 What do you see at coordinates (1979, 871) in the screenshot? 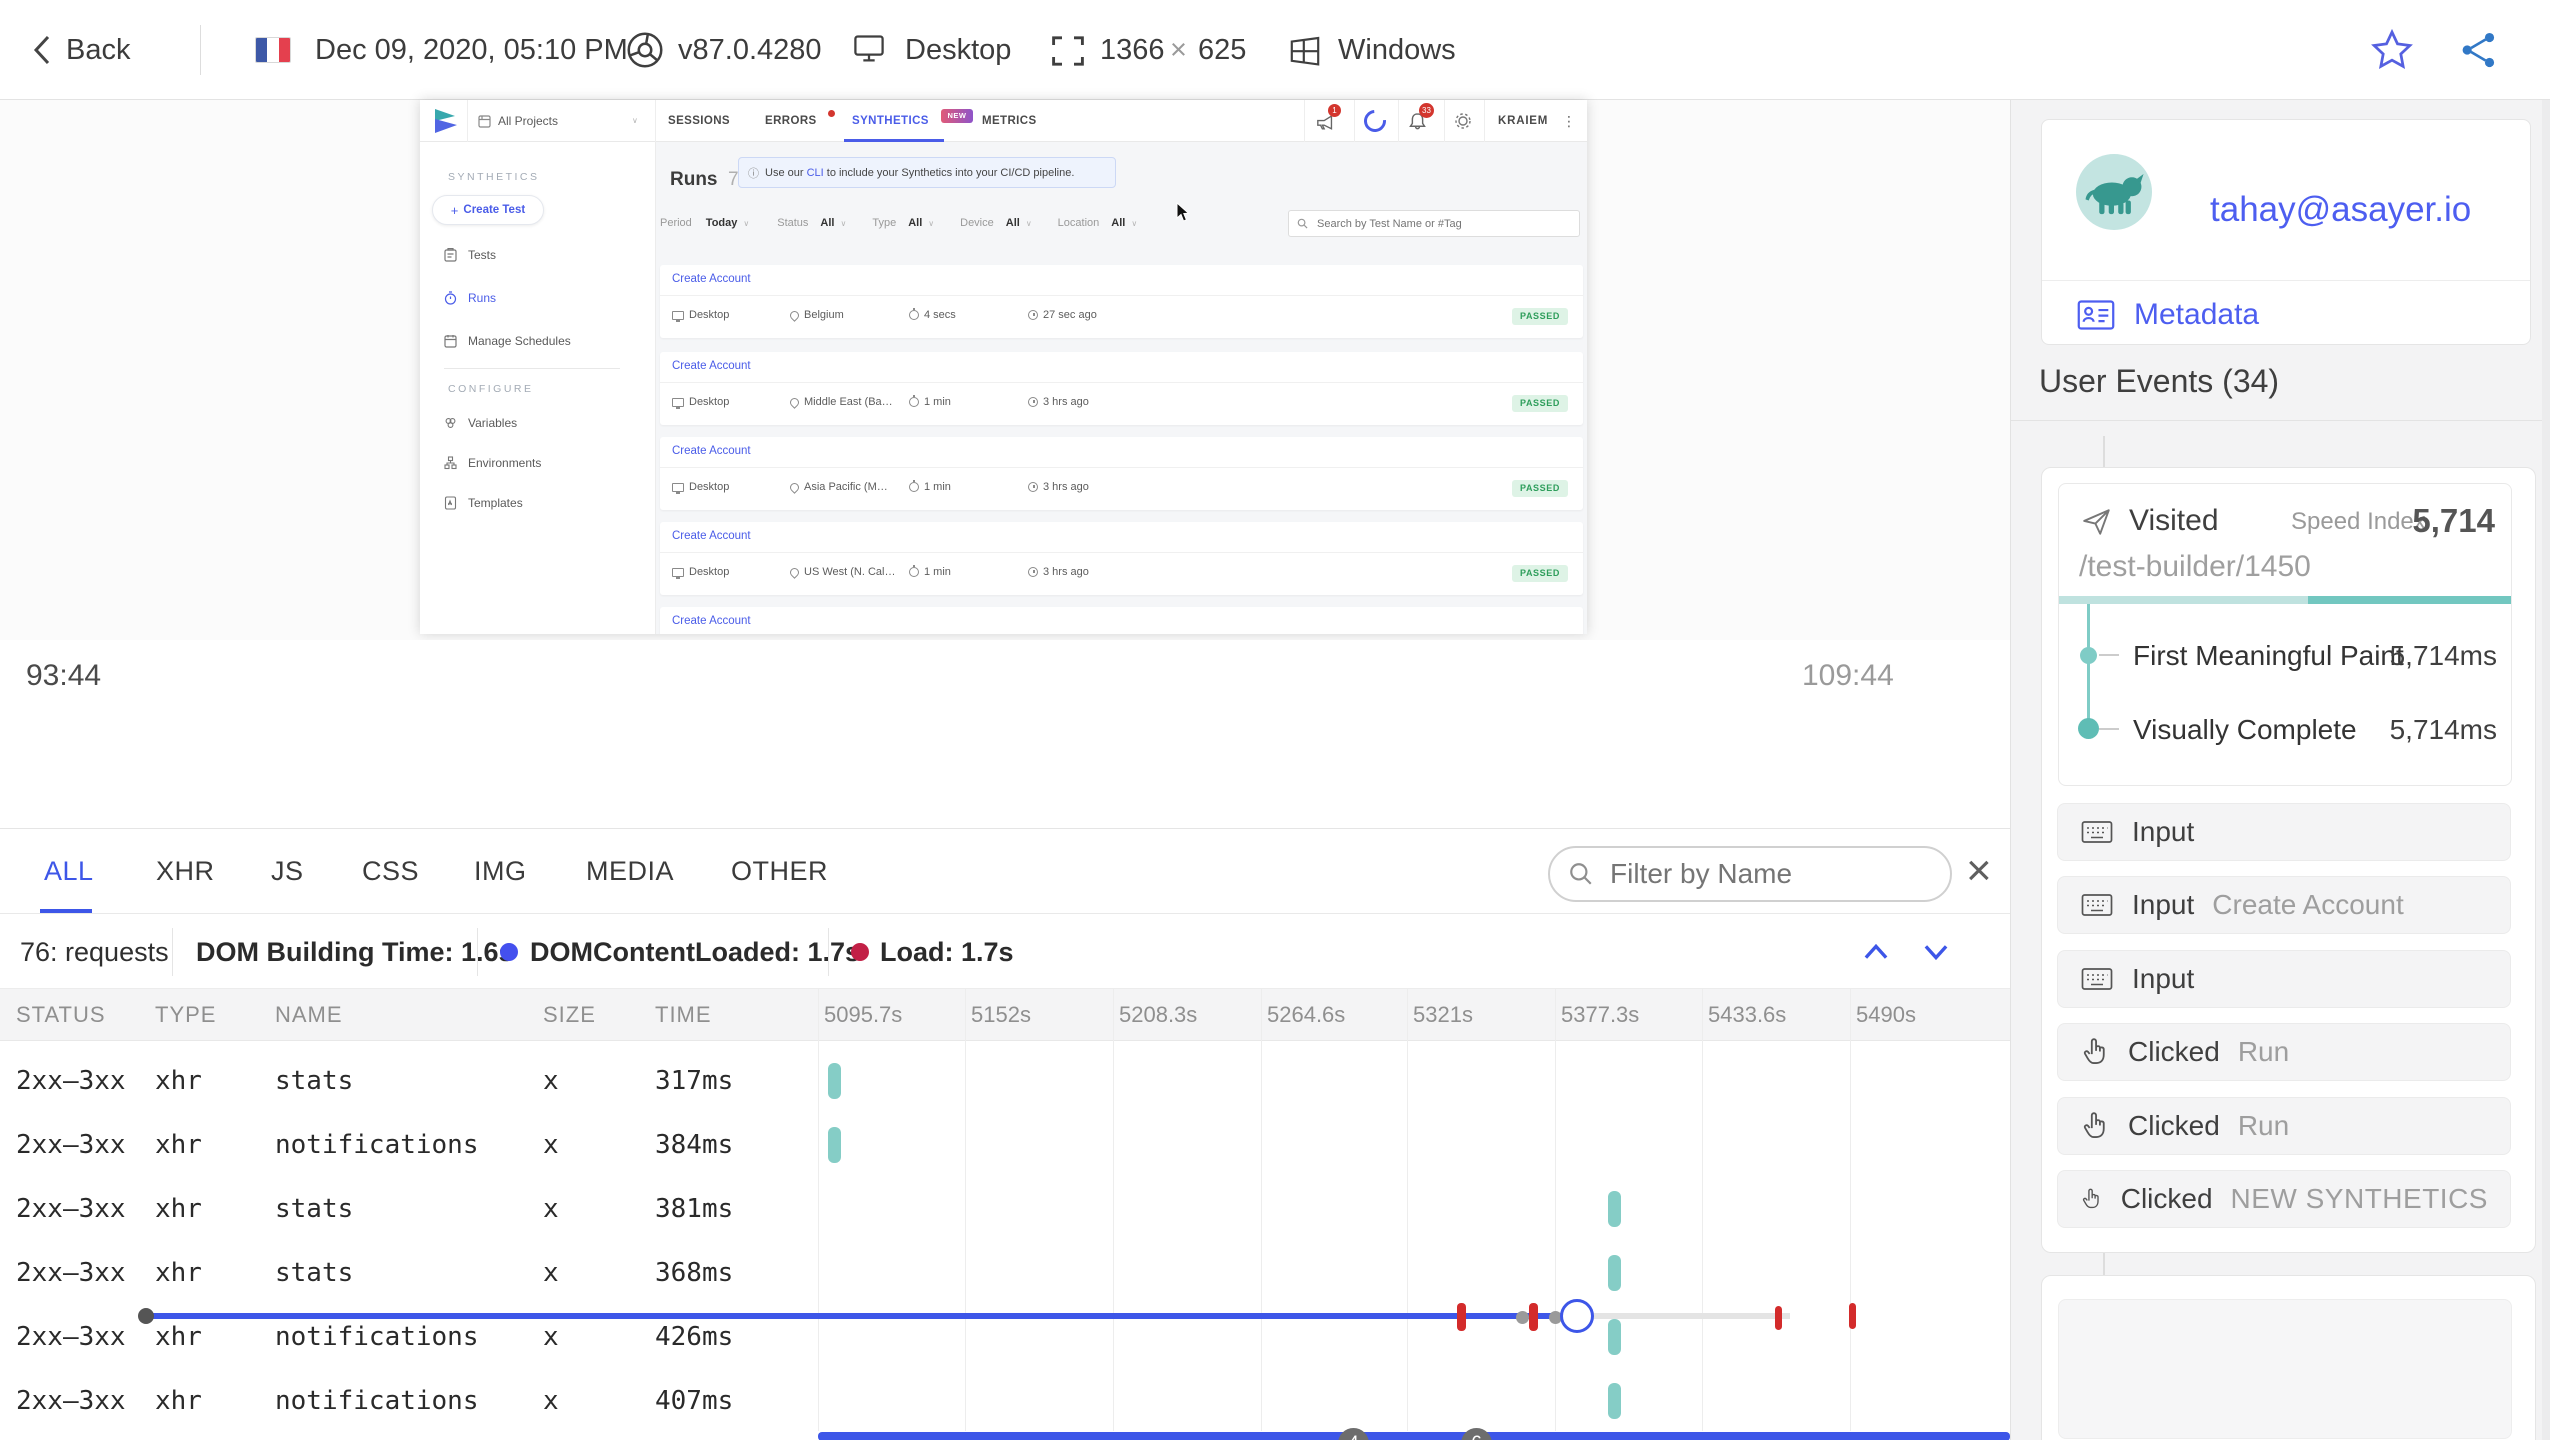
I see `close-panel-icon: ×` at bounding box center [1979, 871].